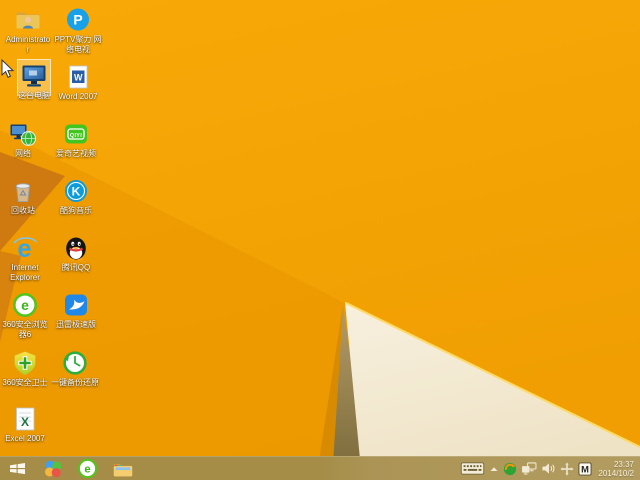 The width and height of the screenshot is (640, 480). I want to click on icon-label: 360安全浏览 器6, so click(25, 329).